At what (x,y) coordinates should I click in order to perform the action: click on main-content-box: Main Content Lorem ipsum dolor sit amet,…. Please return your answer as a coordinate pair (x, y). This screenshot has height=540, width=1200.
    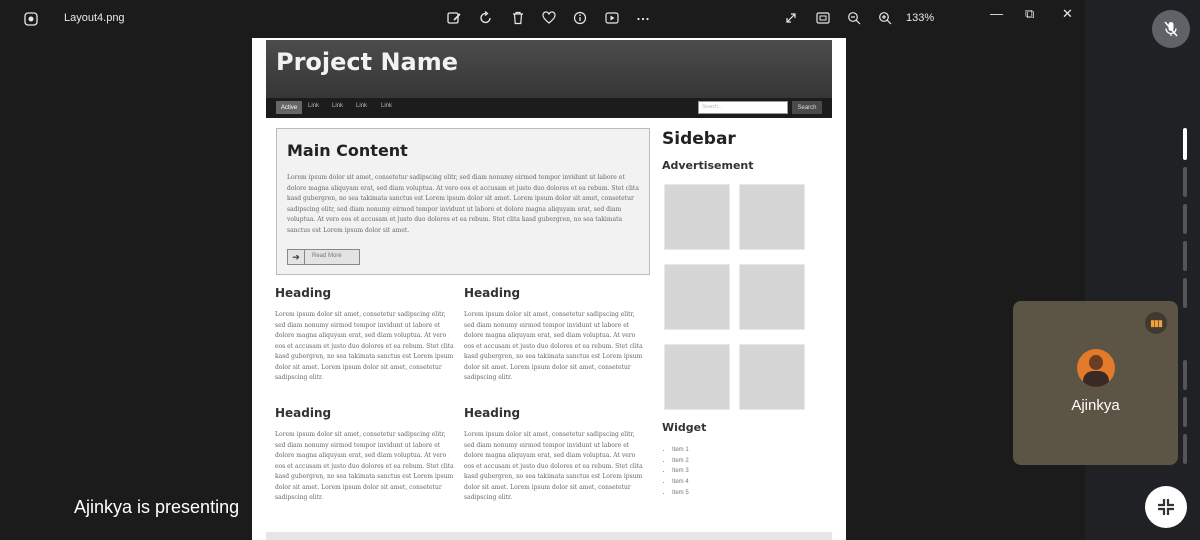
    Looking at the image, I should click on (463, 201).